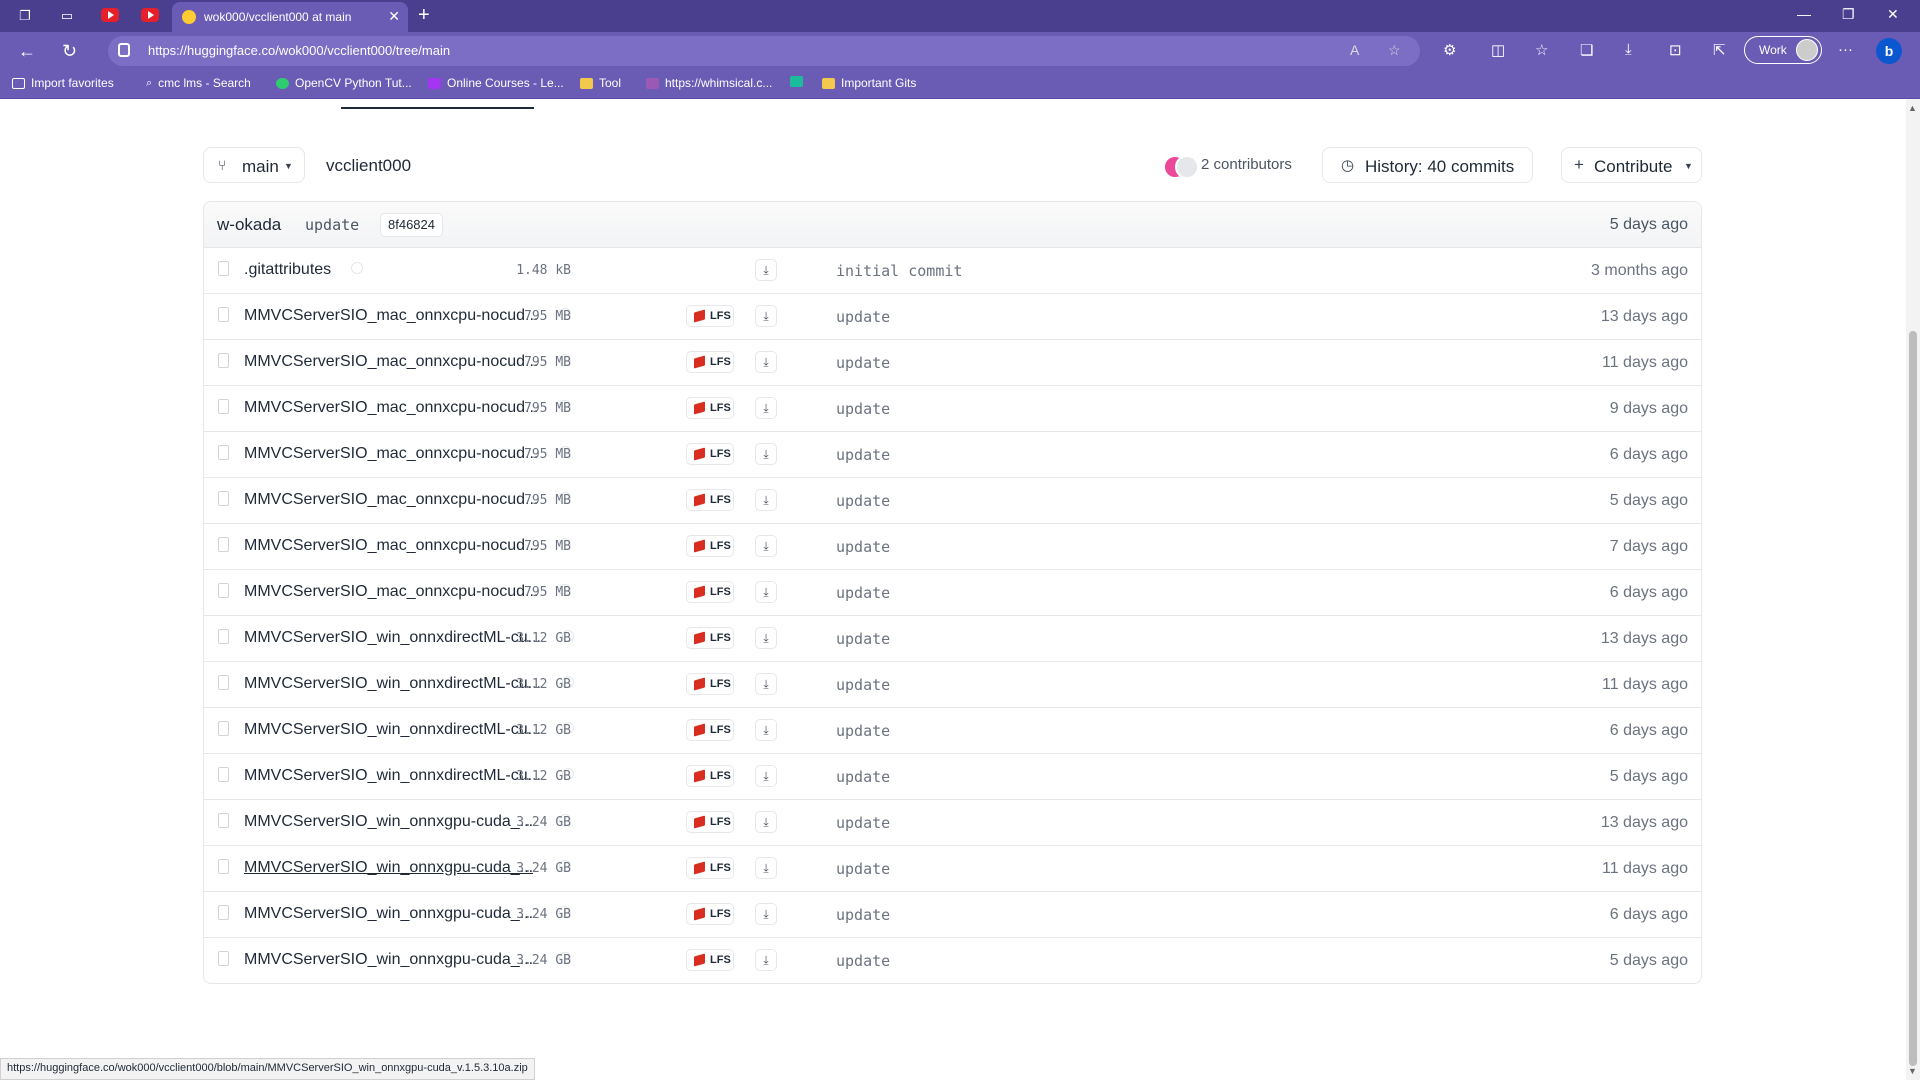  What do you see at coordinates (1912, 1071) in the screenshot?
I see `scroll-down-icon: ▼` at bounding box center [1912, 1071].